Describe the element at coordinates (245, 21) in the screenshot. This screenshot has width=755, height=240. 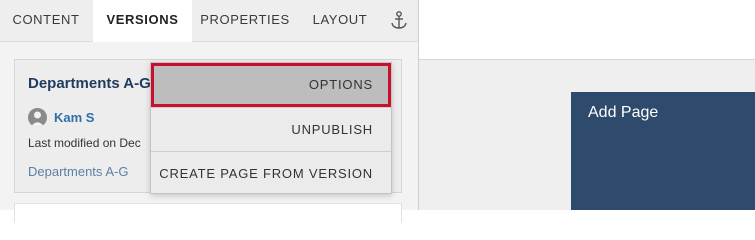
I see `tab-properties: PROPERTIES` at that location.